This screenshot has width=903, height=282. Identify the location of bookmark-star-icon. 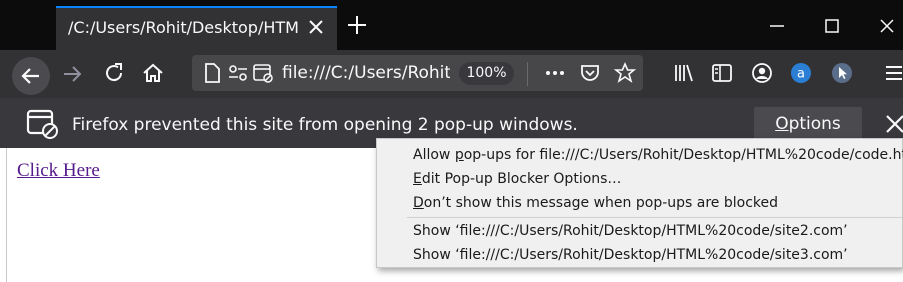
(625, 73).